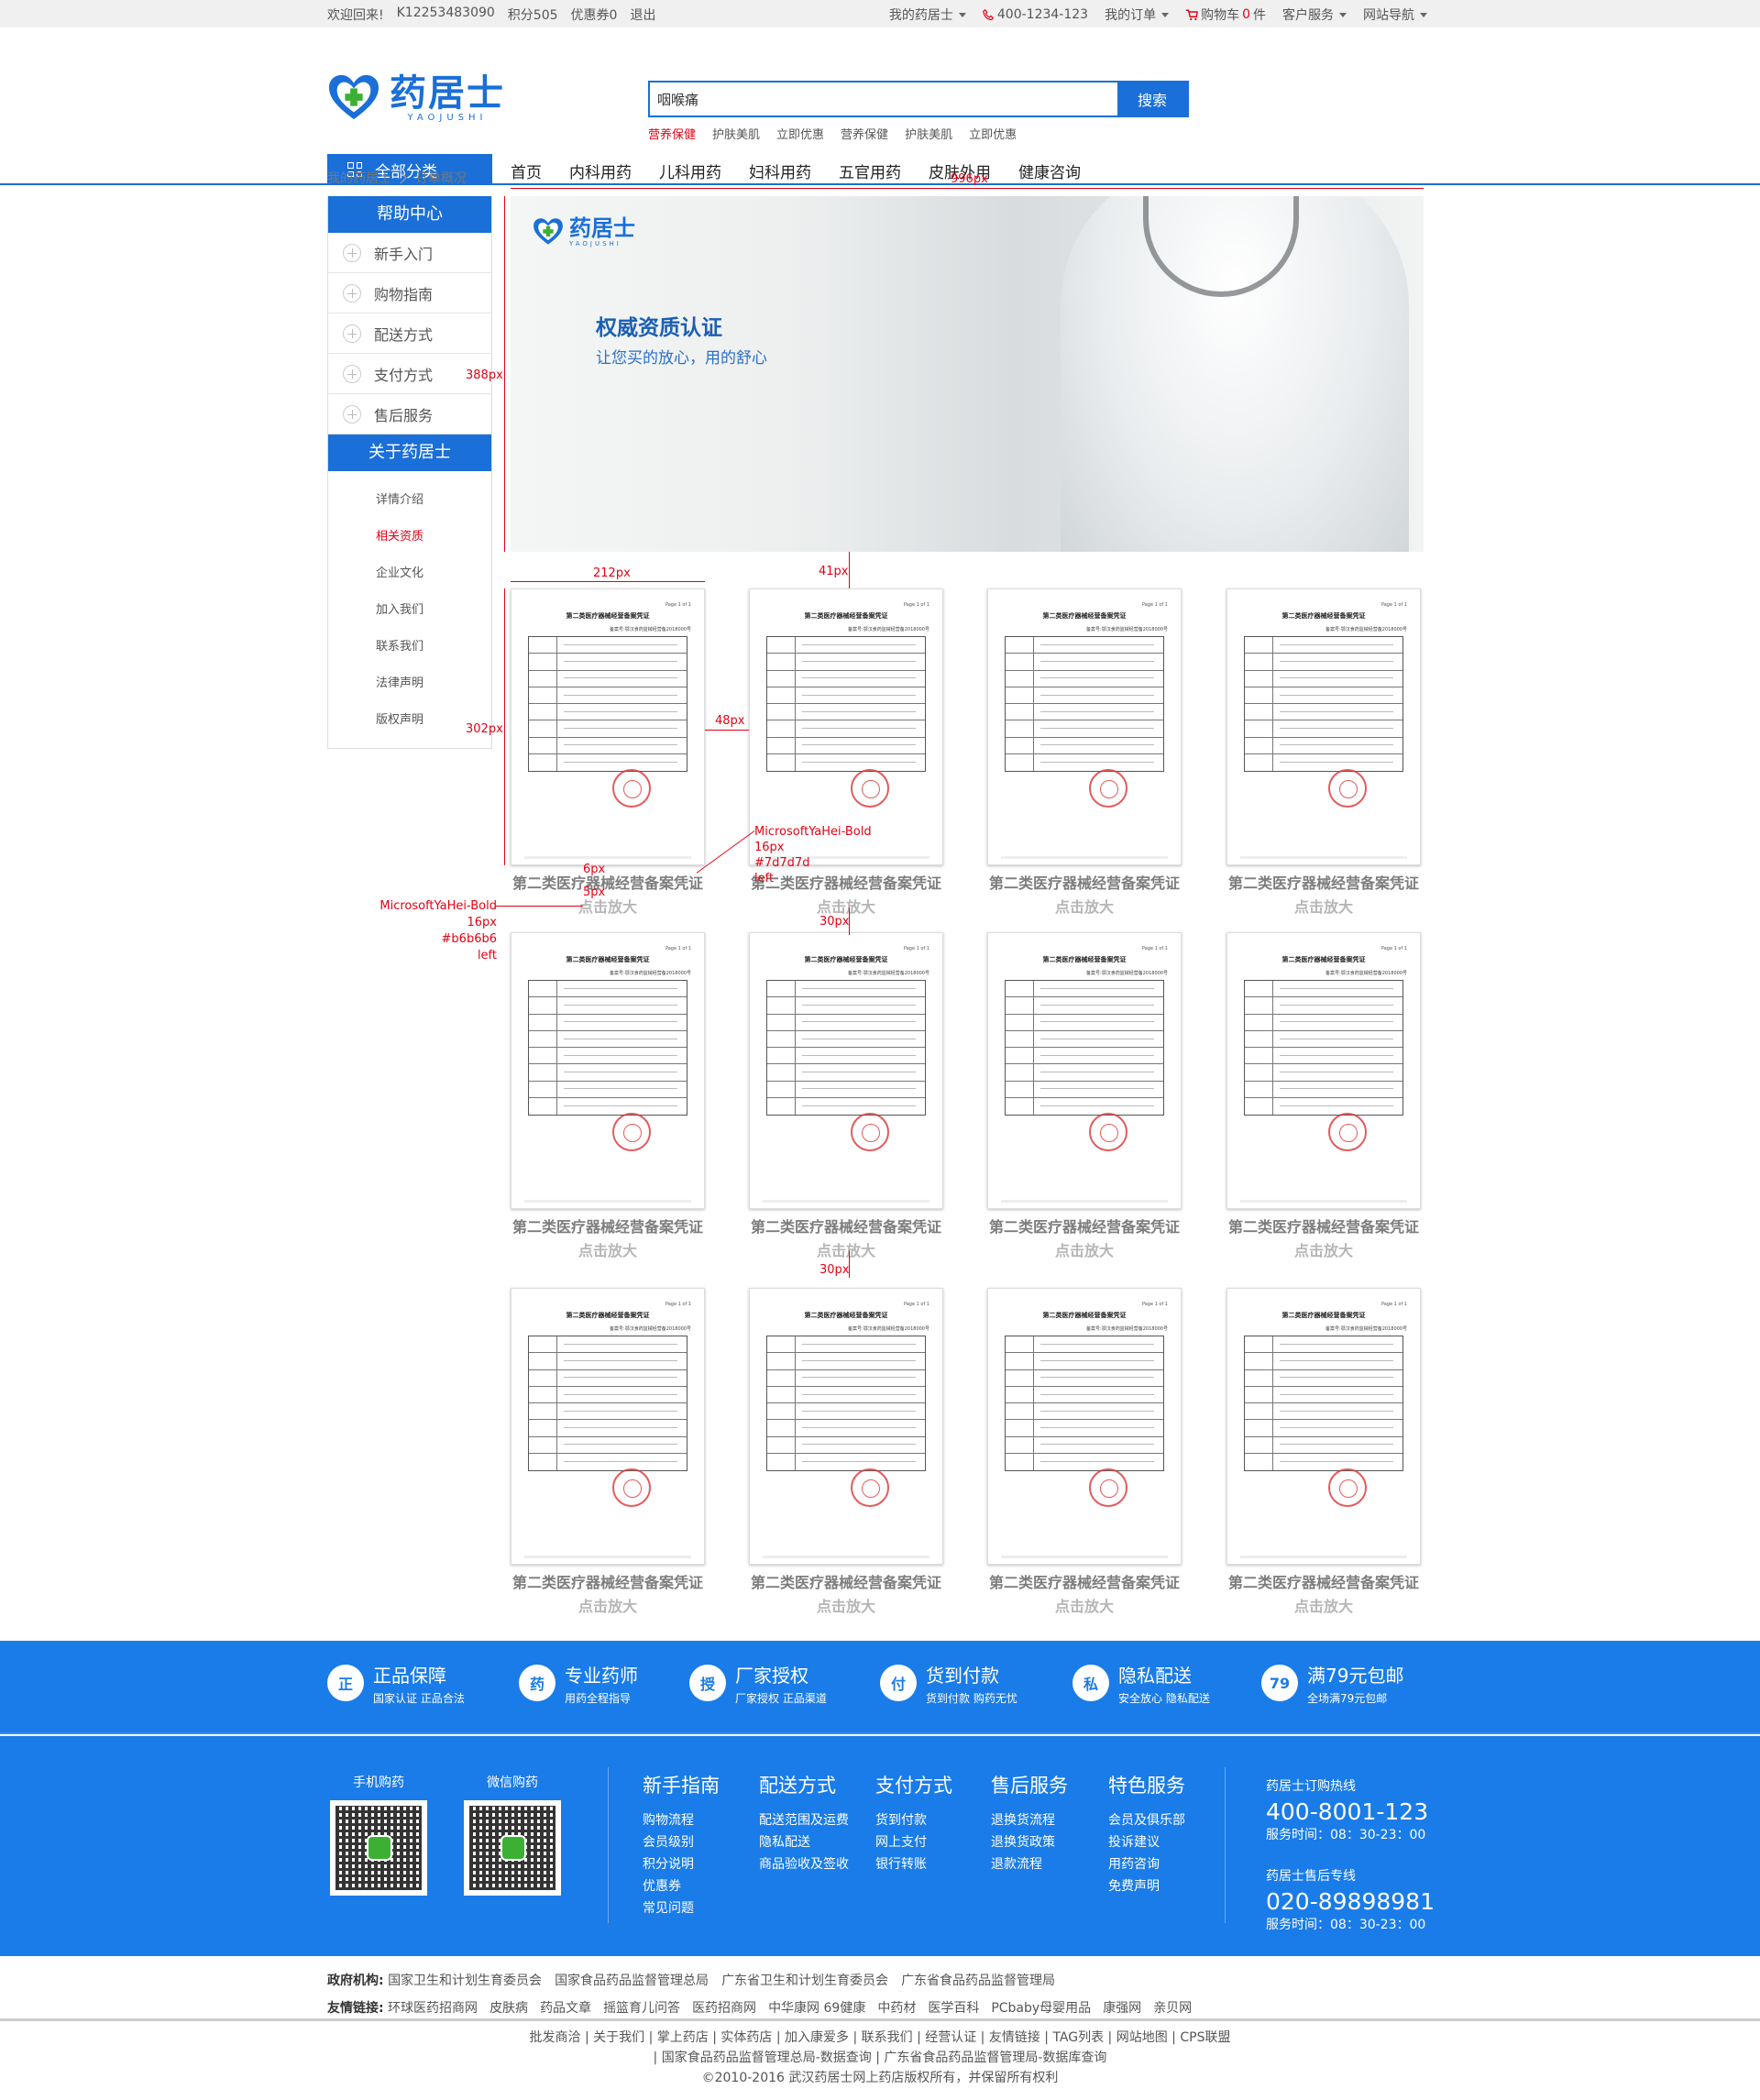 The image size is (1760, 2100). I want to click on footer-link: 用药咨询, so click(1146, 1864).